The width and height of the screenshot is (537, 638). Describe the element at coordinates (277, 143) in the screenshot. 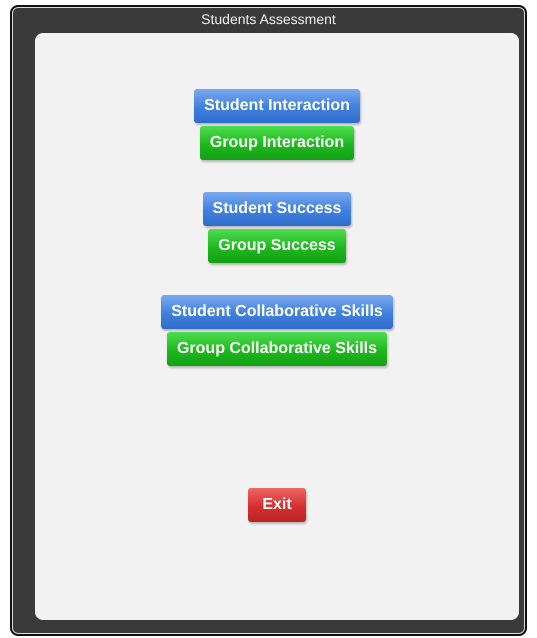

I see `group-button: Group Interaction` at that location.